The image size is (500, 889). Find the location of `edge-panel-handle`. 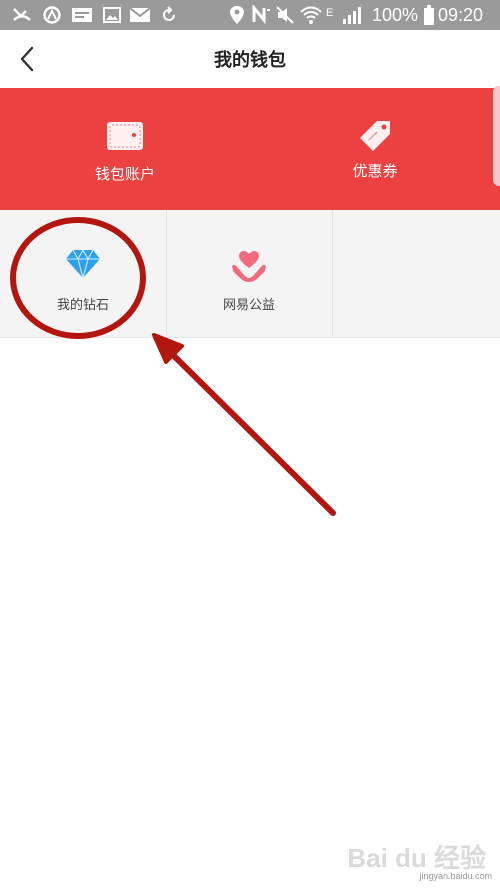

edge-panel-handle is located at coordinates (496, 136).